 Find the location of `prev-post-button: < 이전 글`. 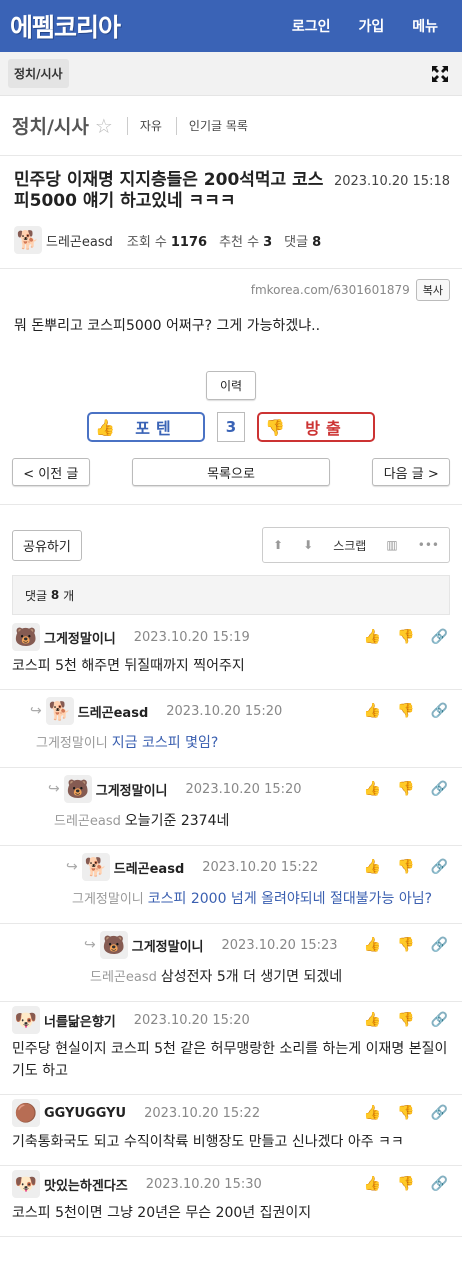

prev-post-button: < 이전 글 is located at coordinates (51, 472).